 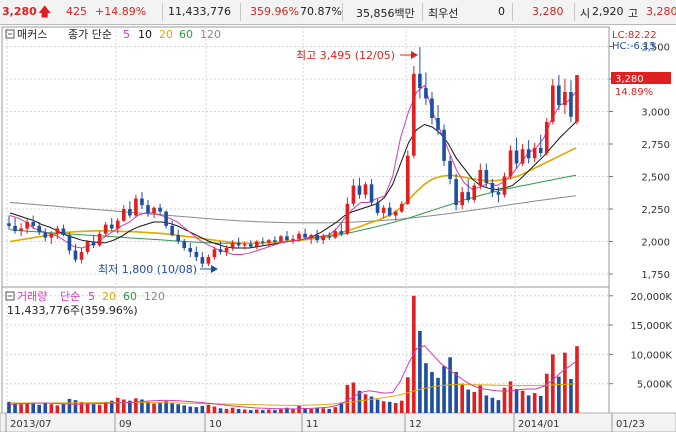 I want to click on price-tick-label: 2,500, so click(x=655, y=178).